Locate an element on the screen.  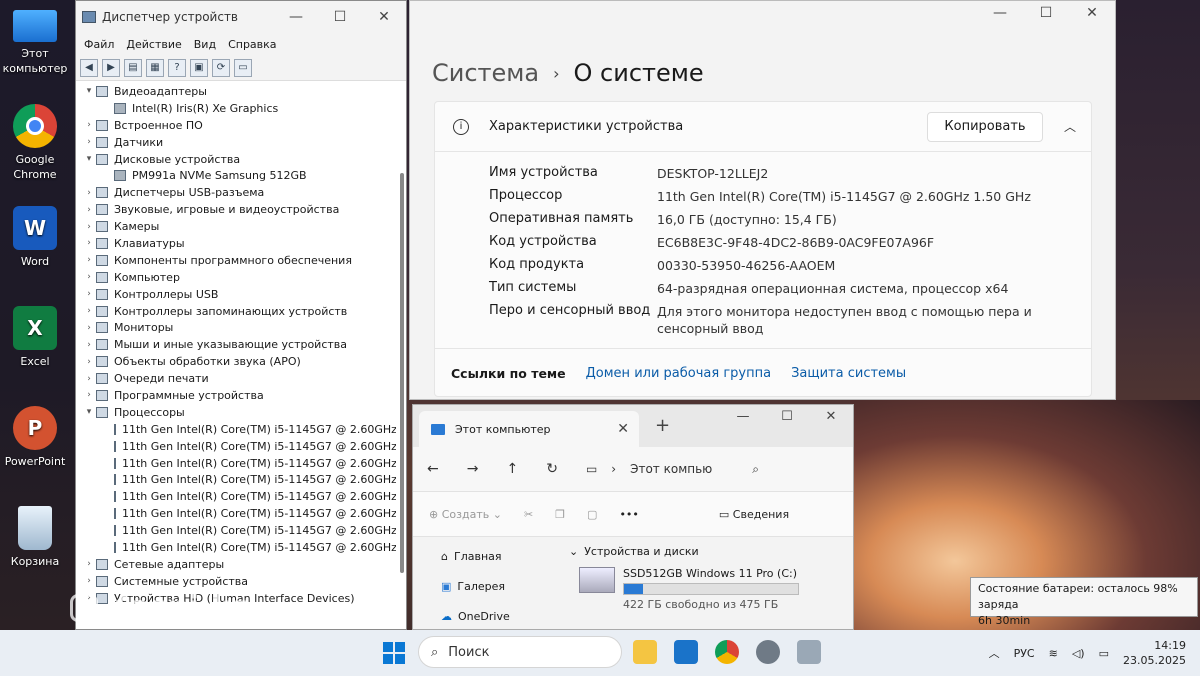
device-category: › Объекты обработки звука (APO) is located at coordinates (239, 361).